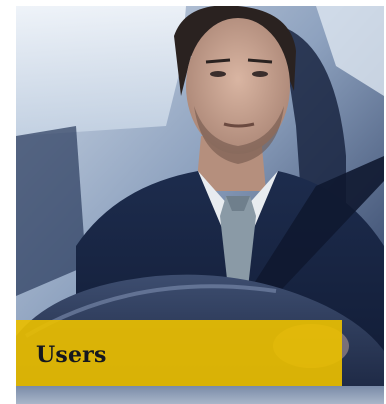 This screenshot has width=386, height=404. I want to click on caption-banner: Users, so click(179, 353).